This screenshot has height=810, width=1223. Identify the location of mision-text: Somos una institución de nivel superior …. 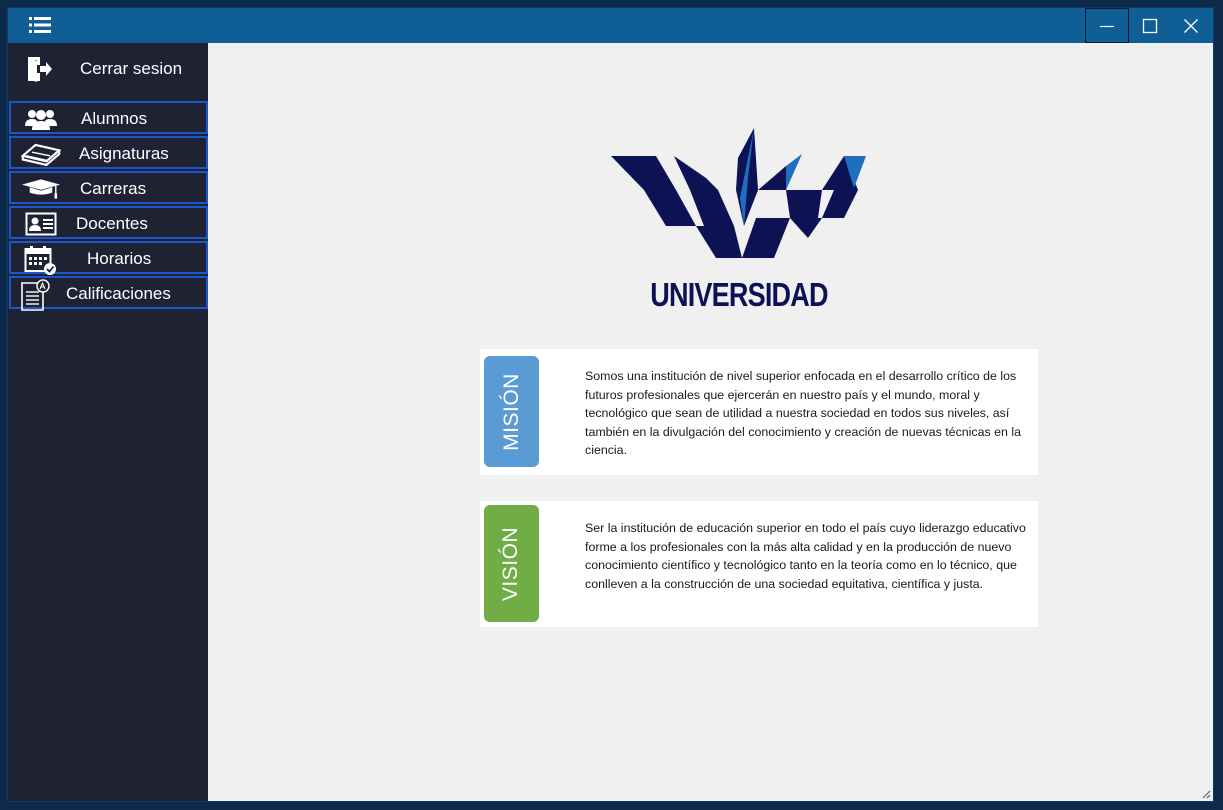
(803, 413).